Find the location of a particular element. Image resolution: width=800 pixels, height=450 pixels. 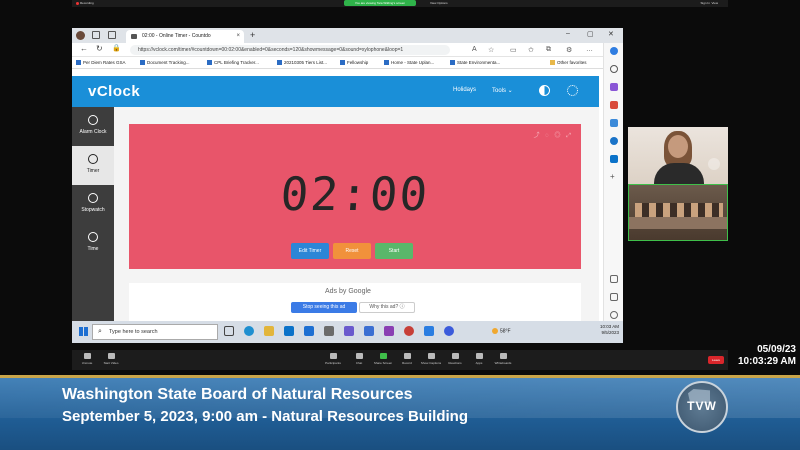

sidebar-item-timer: Timer is located at coordinates (93, 165).